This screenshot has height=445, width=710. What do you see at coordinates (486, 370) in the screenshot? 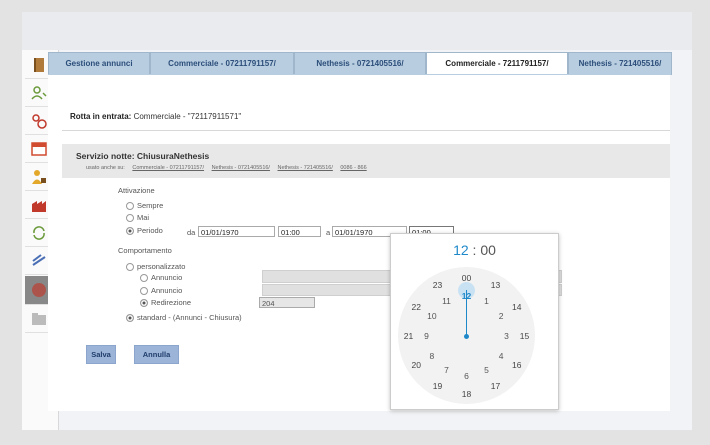
I see `clock-hour-inner-5: 5` at bounding box center [486, 370].